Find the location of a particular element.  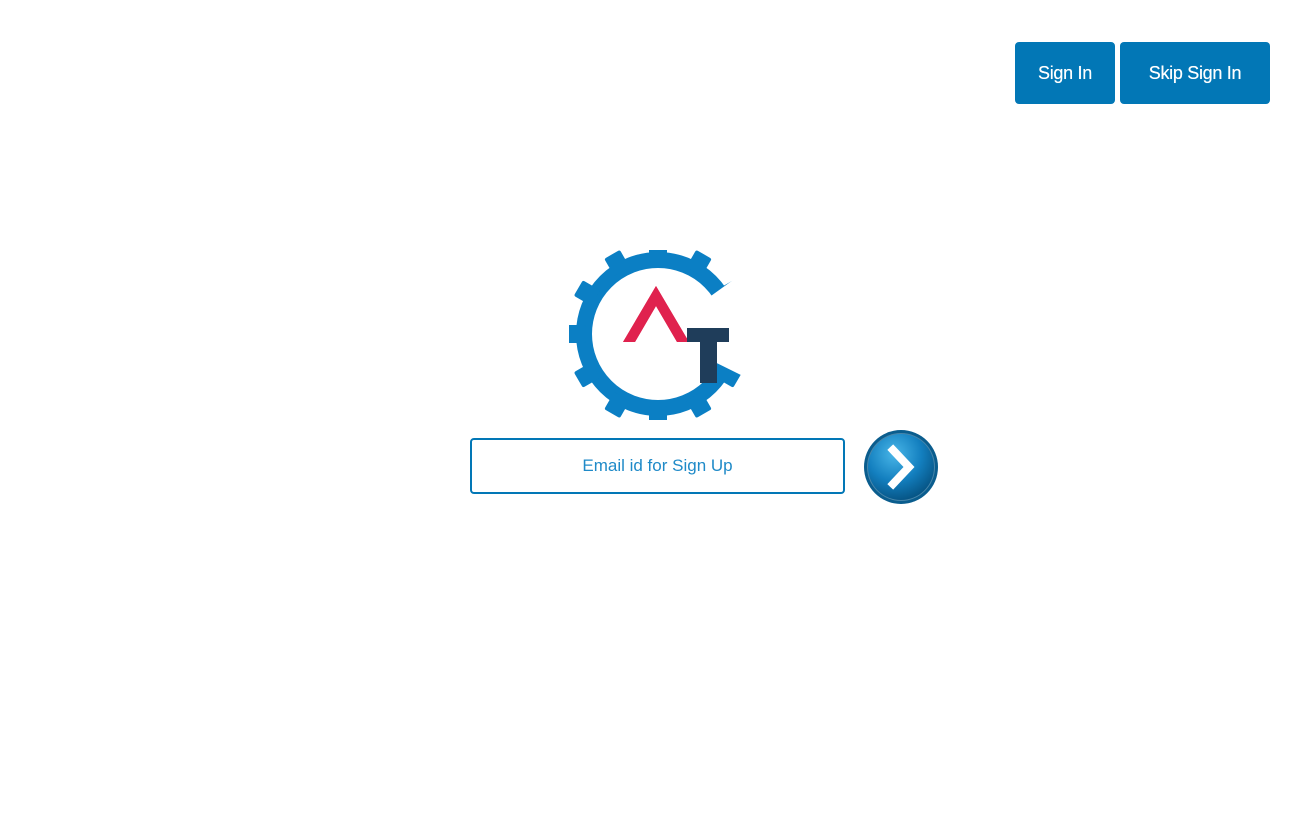

top-actions: Sign In Skip Sign In is located at coordinates (1142, 73).